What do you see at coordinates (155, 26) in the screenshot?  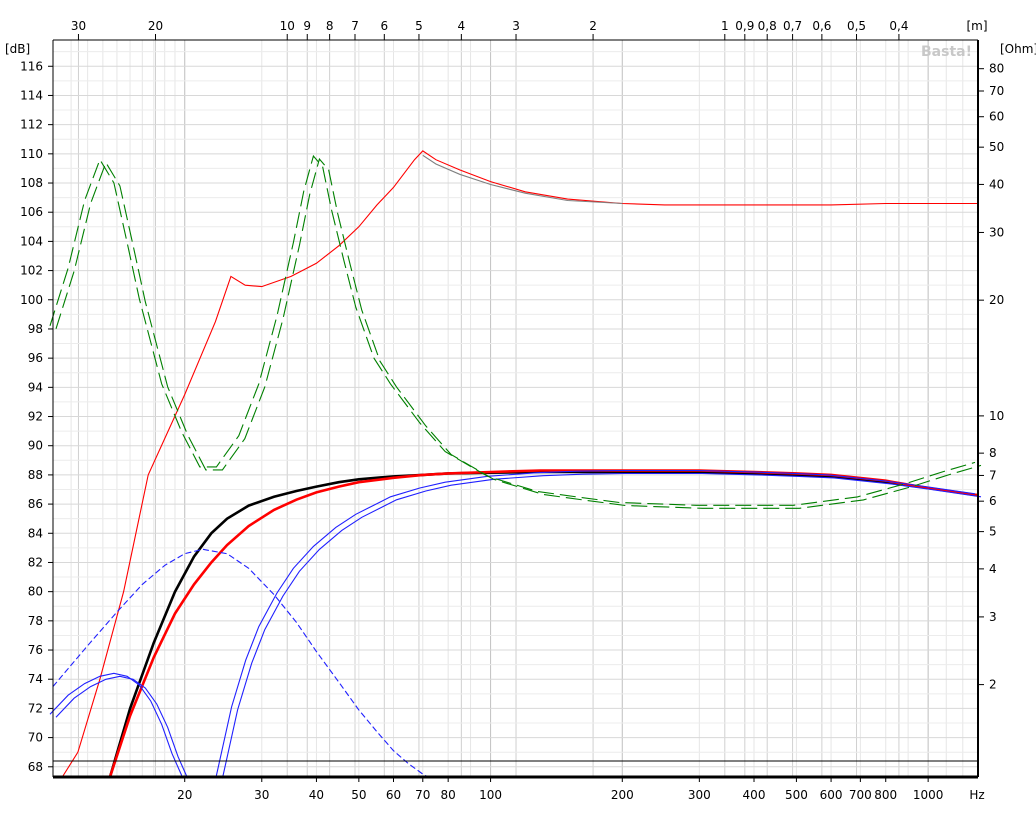 I see `x-top-tick-label: 20` at bounding box center [155, 26].